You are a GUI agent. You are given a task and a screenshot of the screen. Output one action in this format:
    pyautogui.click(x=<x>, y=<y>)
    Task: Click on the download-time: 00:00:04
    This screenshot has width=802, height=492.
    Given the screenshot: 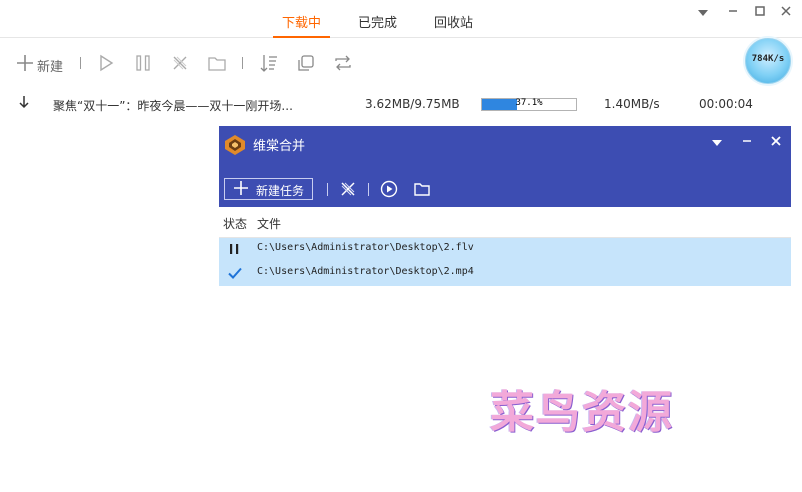 What is the action you would take?
    pyautogui.click(x=726, y=104)
    